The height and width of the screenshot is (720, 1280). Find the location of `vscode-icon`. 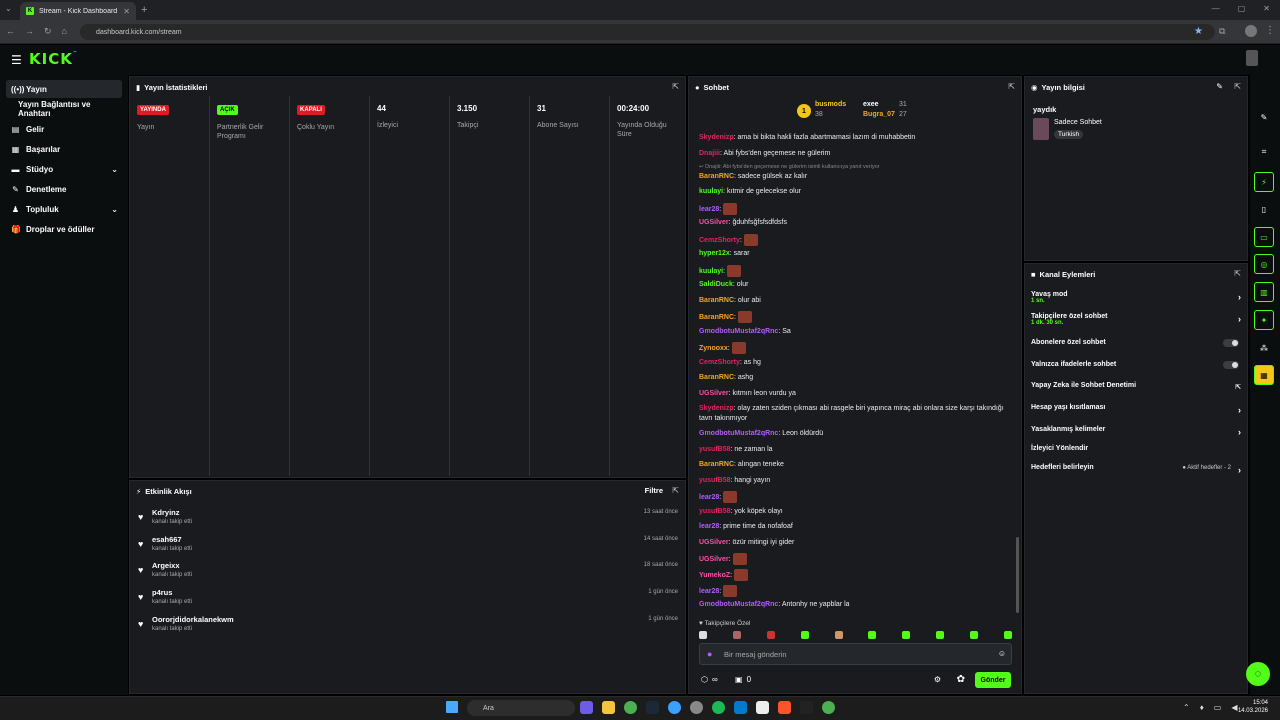

vscode-icon is located at coordinates (740, 707).